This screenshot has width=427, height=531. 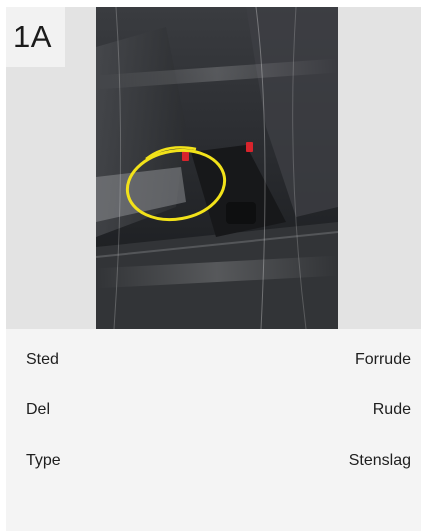 What do you see at coordinates (213, 463) in the screenshot?
I see `detail-row-type: Type Stenslag` at bounding box center [213, 463].